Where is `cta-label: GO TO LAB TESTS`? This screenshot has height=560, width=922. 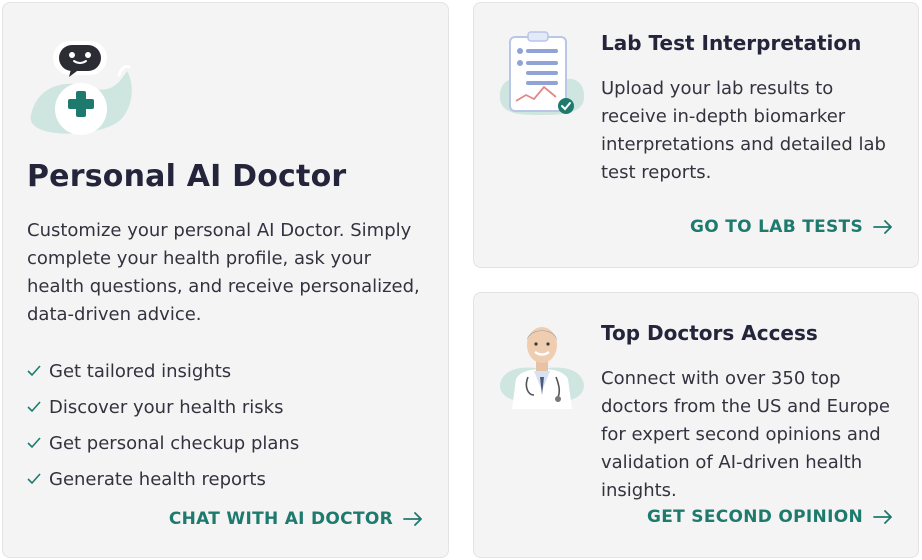 cta-label: GO TO LAB TESTS is located at coordinates (776, 227).